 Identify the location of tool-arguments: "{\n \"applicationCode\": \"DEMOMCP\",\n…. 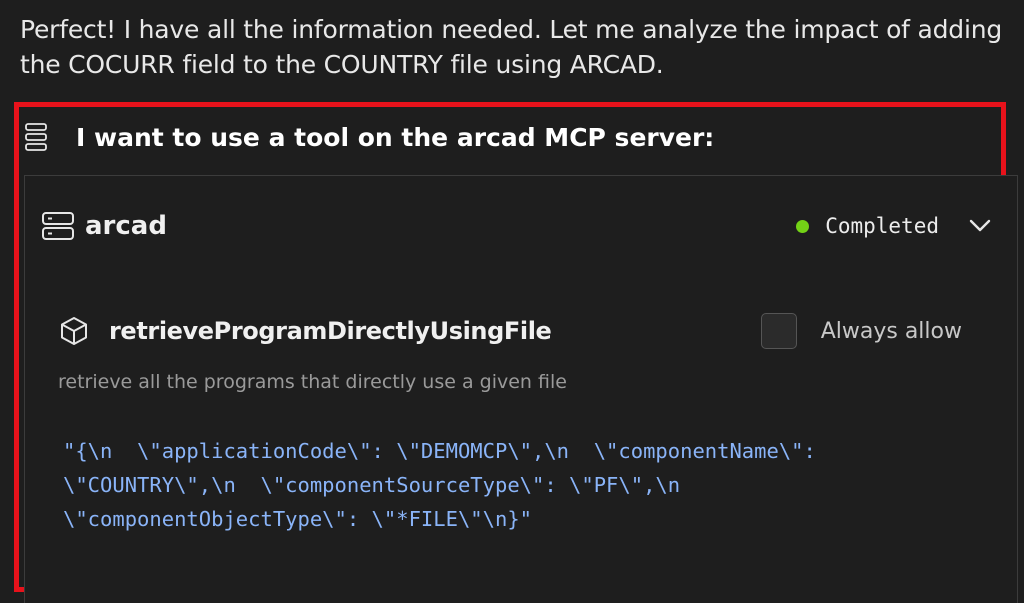
(439, 485).